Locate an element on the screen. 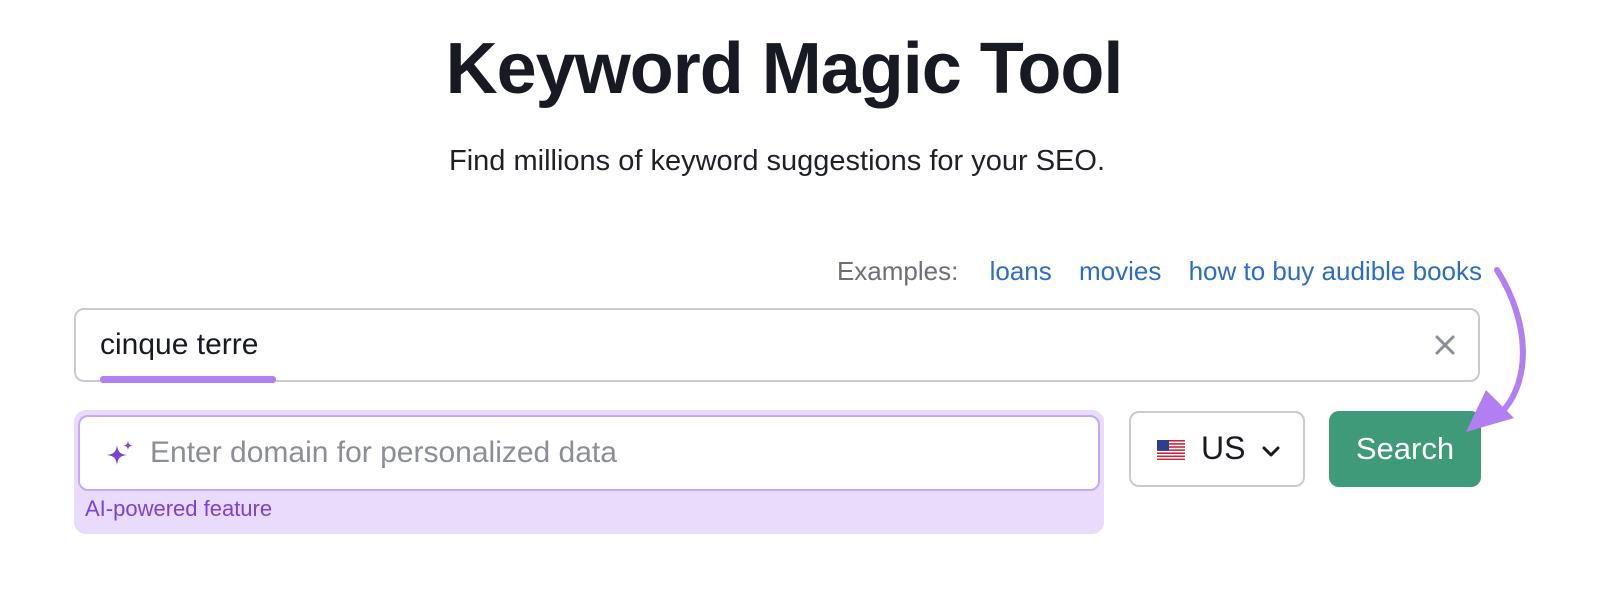 This screenshot has width=1600, height=604. examples-label: Examples: is located at coordinates (897, 271).